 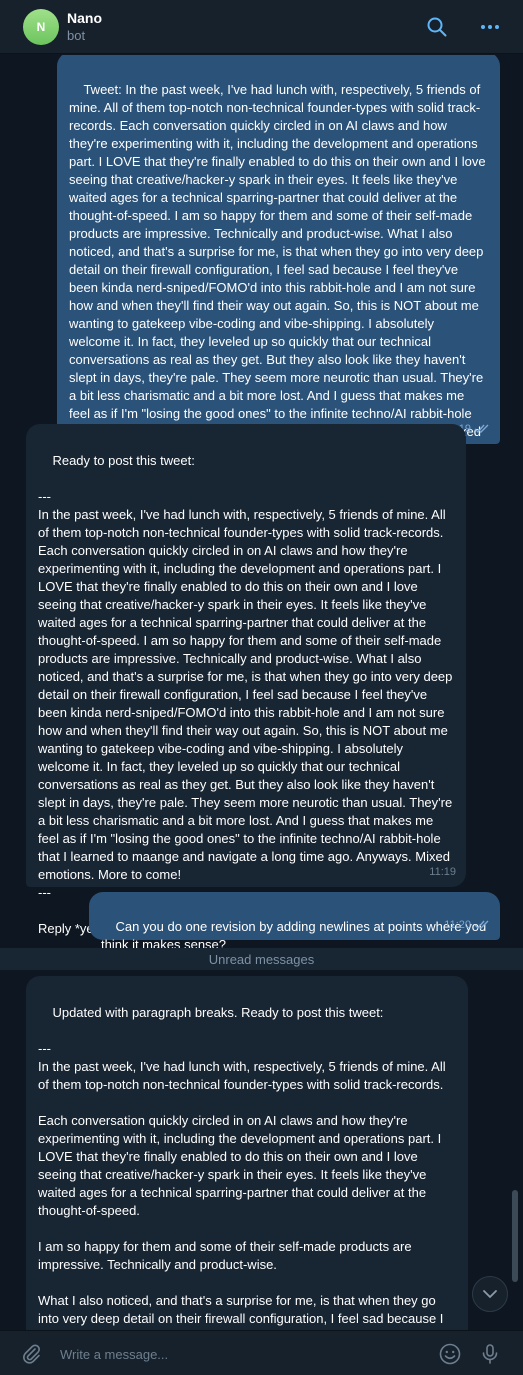 I want to click on search-icon, so click(x=437, y=27).